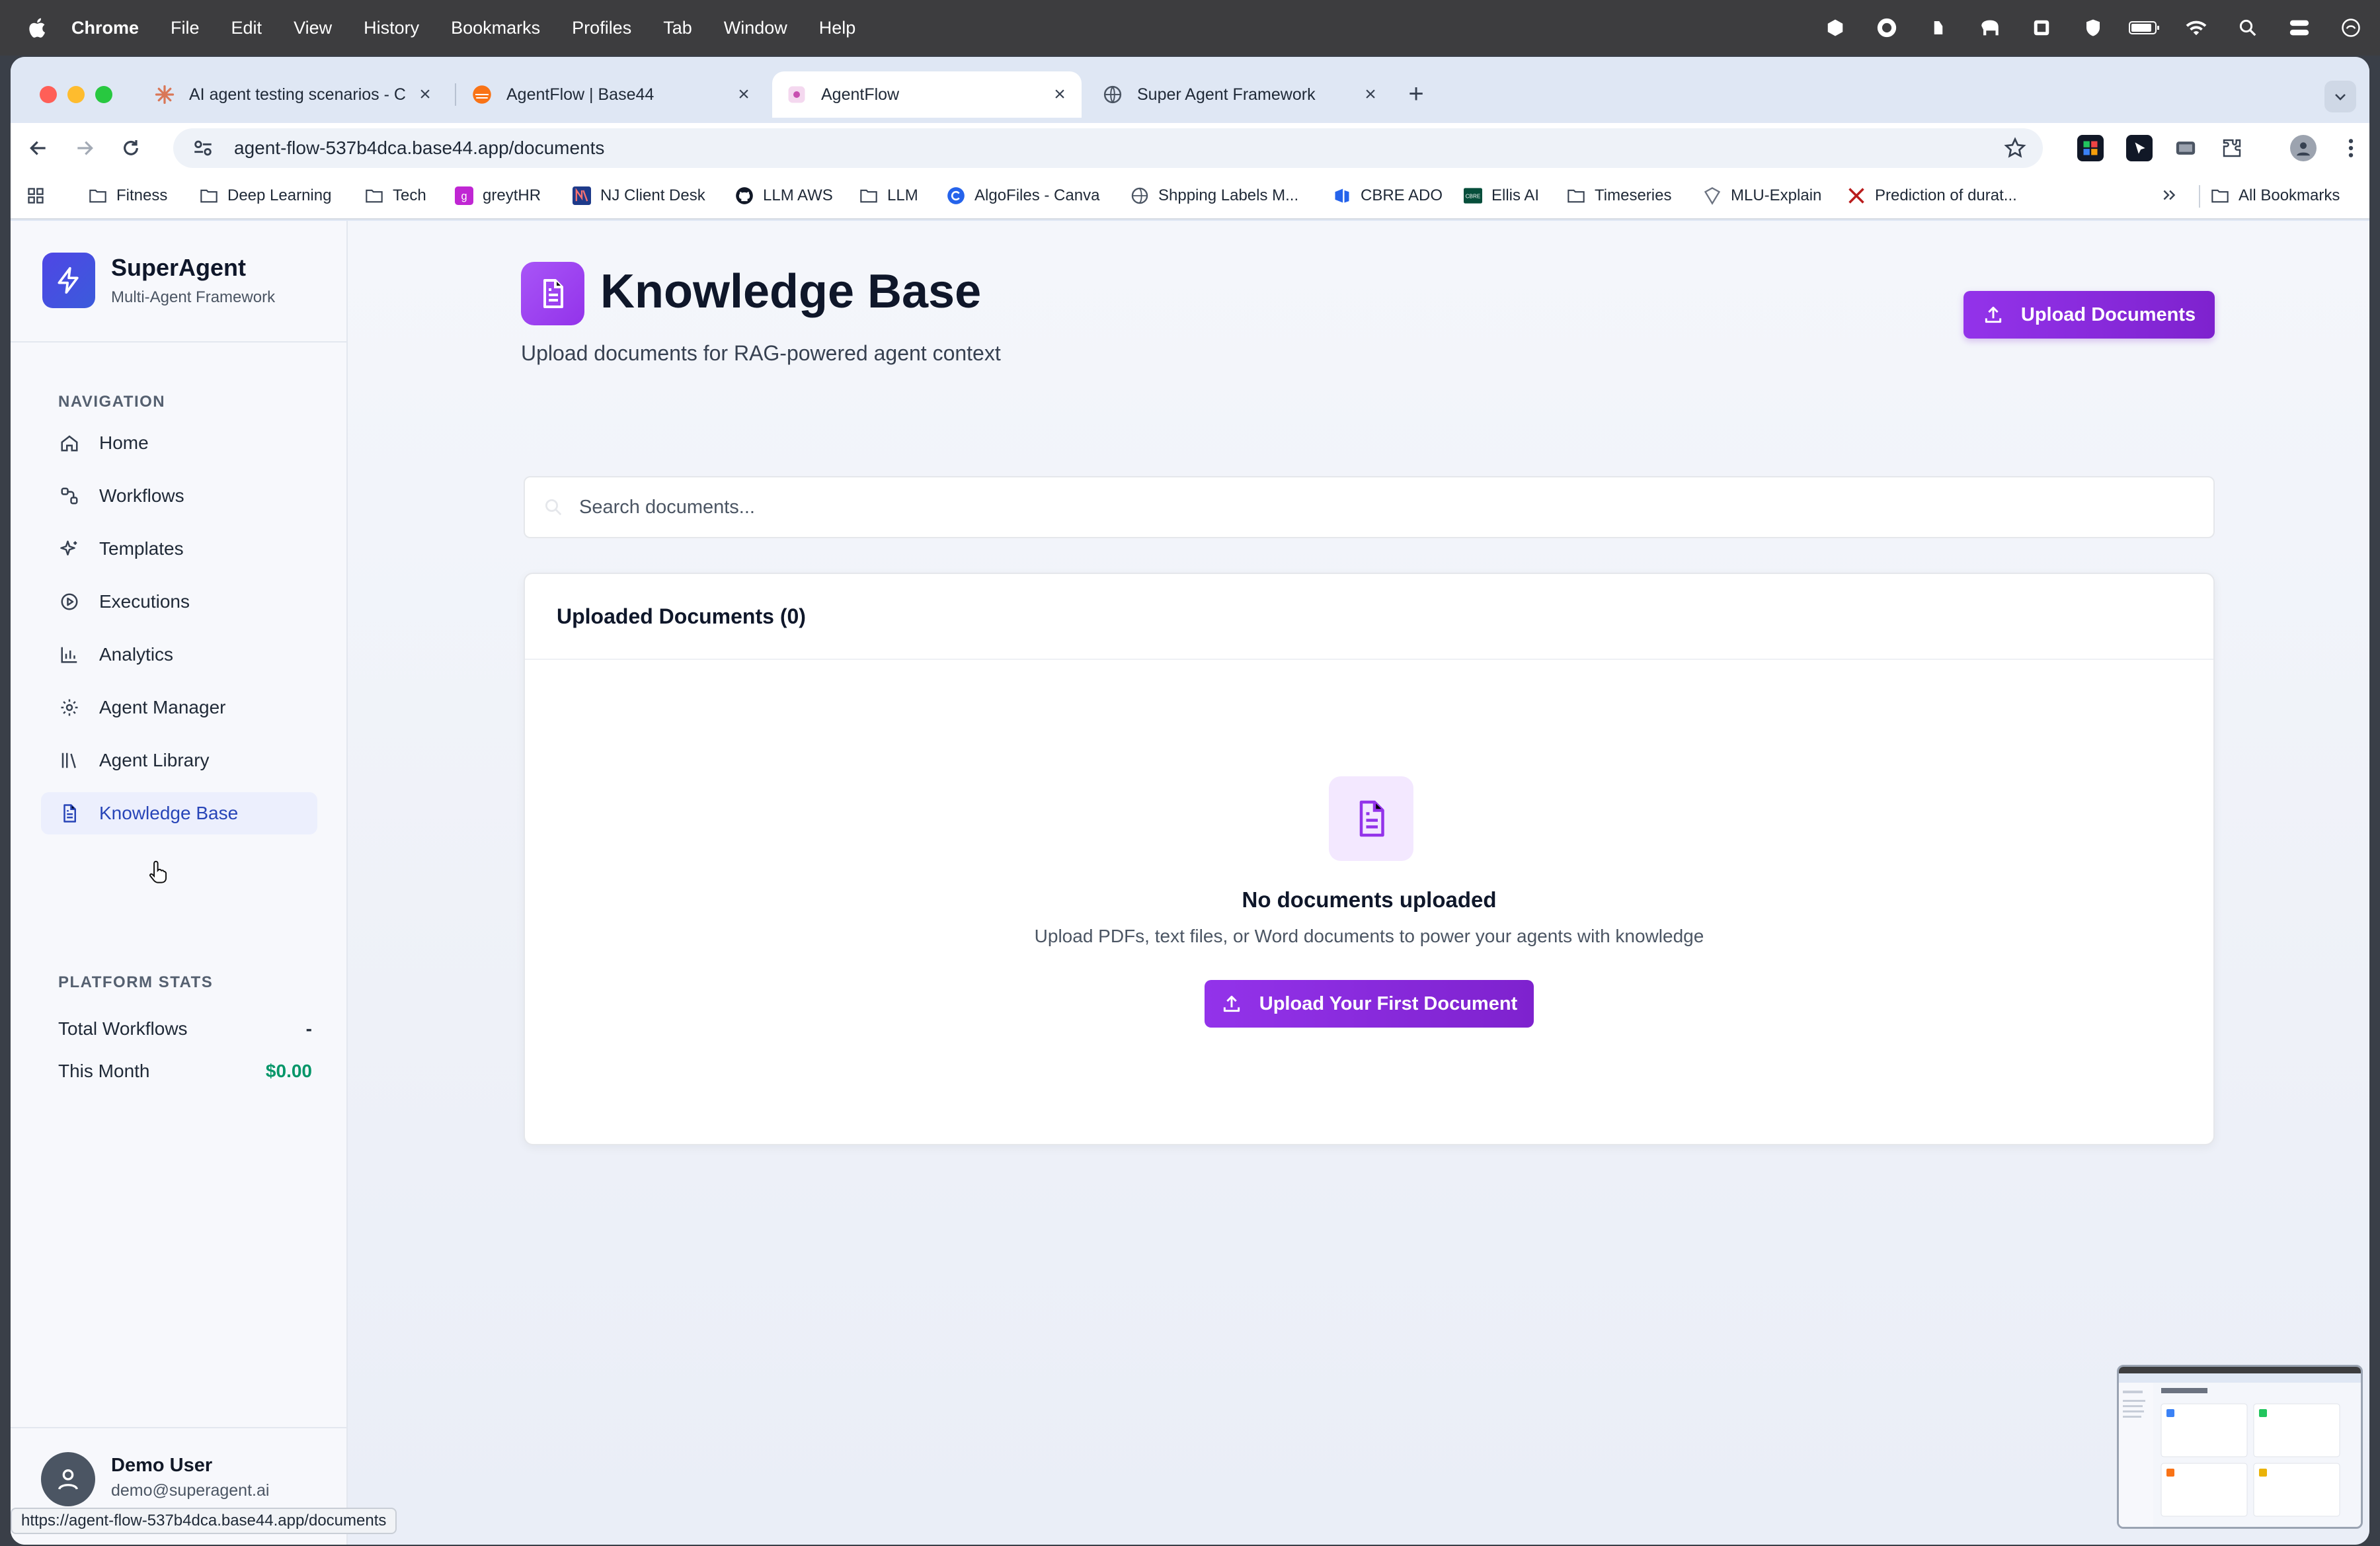  I want to click on bookmark-star-icon, so click(2015, 148).